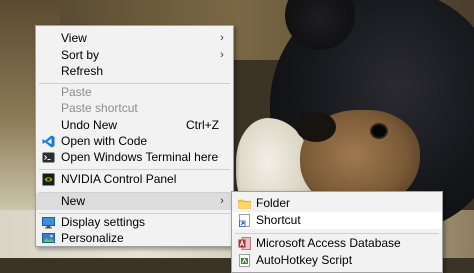  Describe the element at coordinates (379, 131) in the screenshot. I see `bear-eye` at that location.